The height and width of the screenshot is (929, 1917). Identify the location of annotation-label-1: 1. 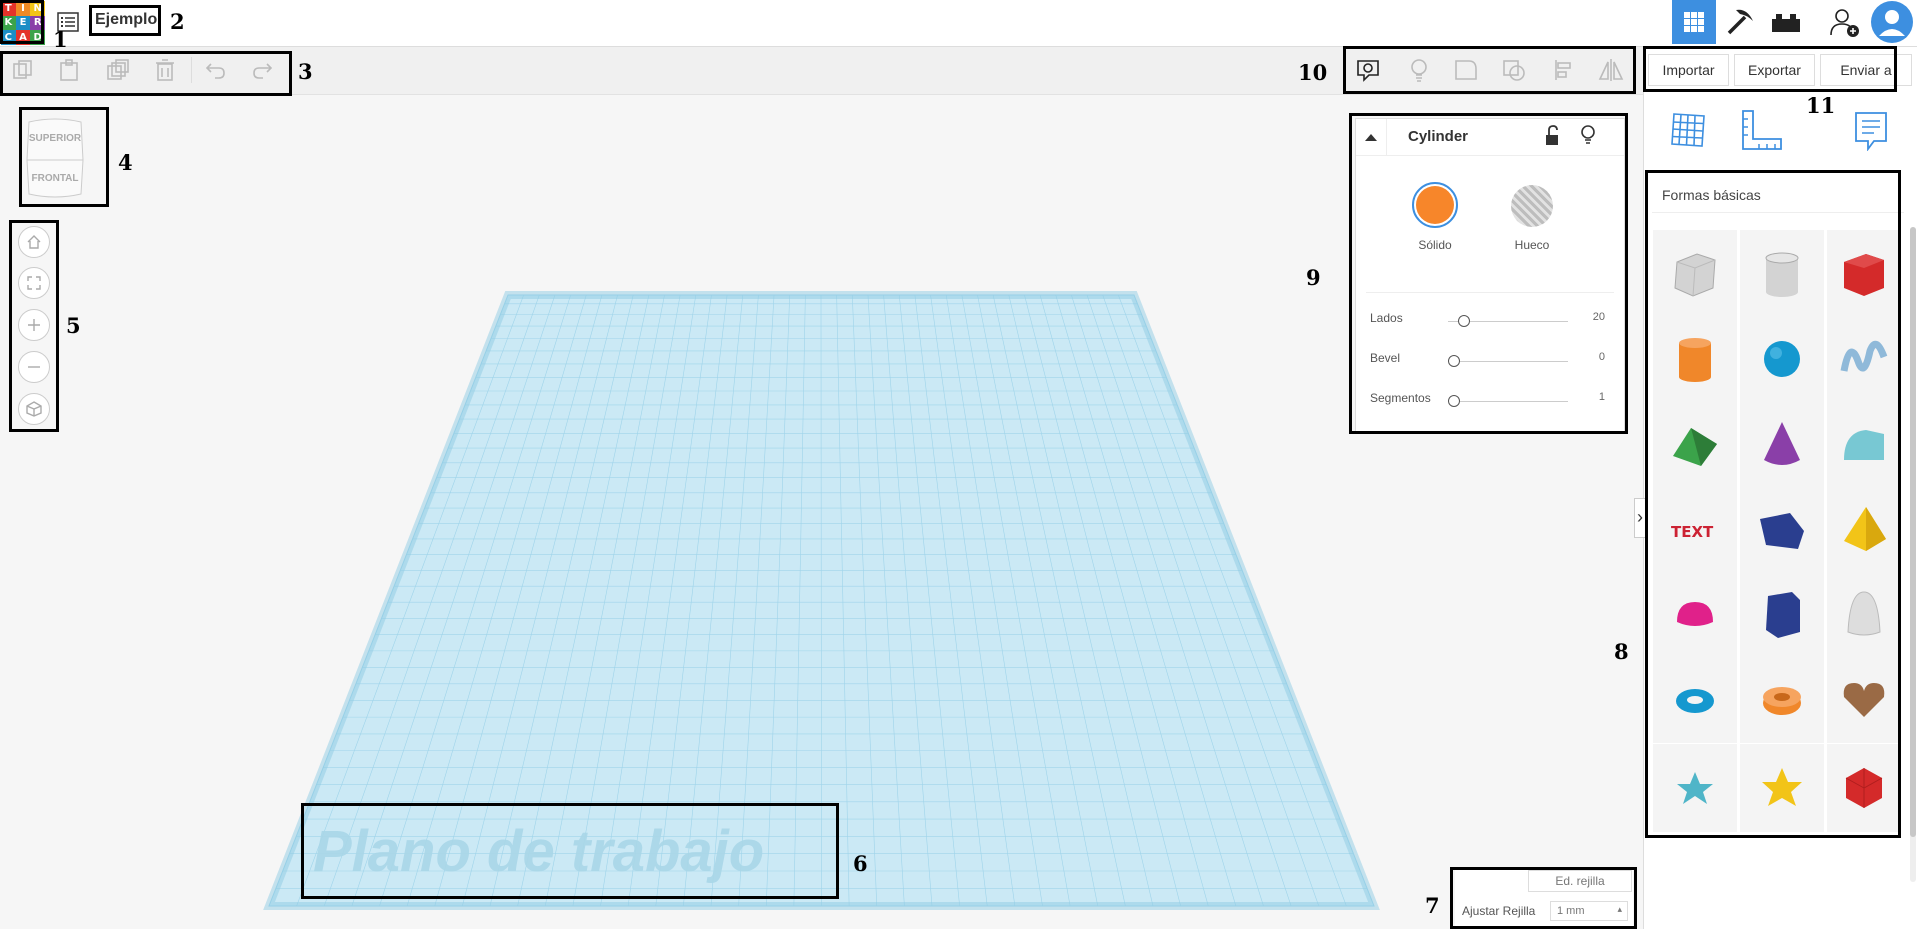
(60, 39).